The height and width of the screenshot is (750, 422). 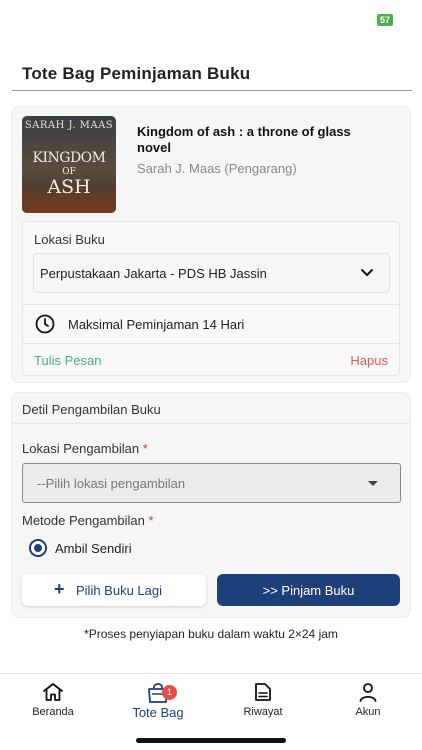 I want to click on tote-bag-badge: 1, so click(x=169, y=692).